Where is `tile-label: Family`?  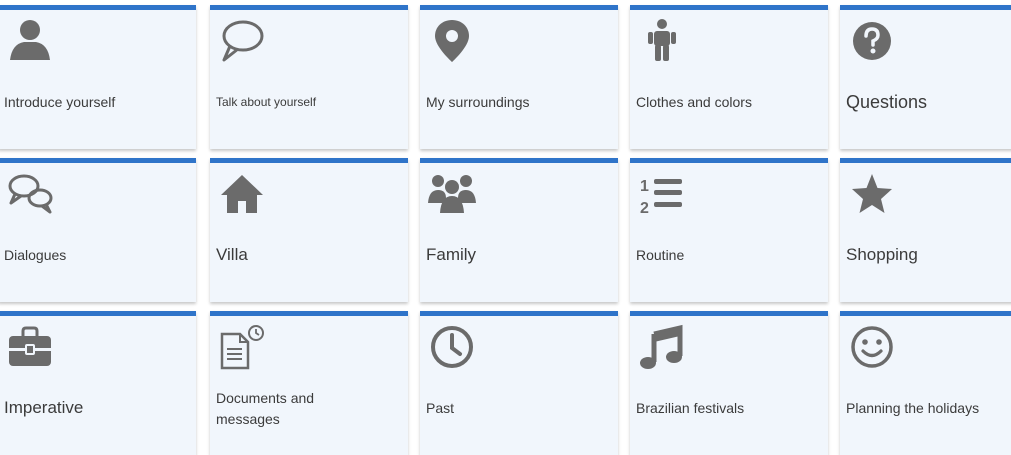
tile-label: Family is located at coordinates (451, 254).